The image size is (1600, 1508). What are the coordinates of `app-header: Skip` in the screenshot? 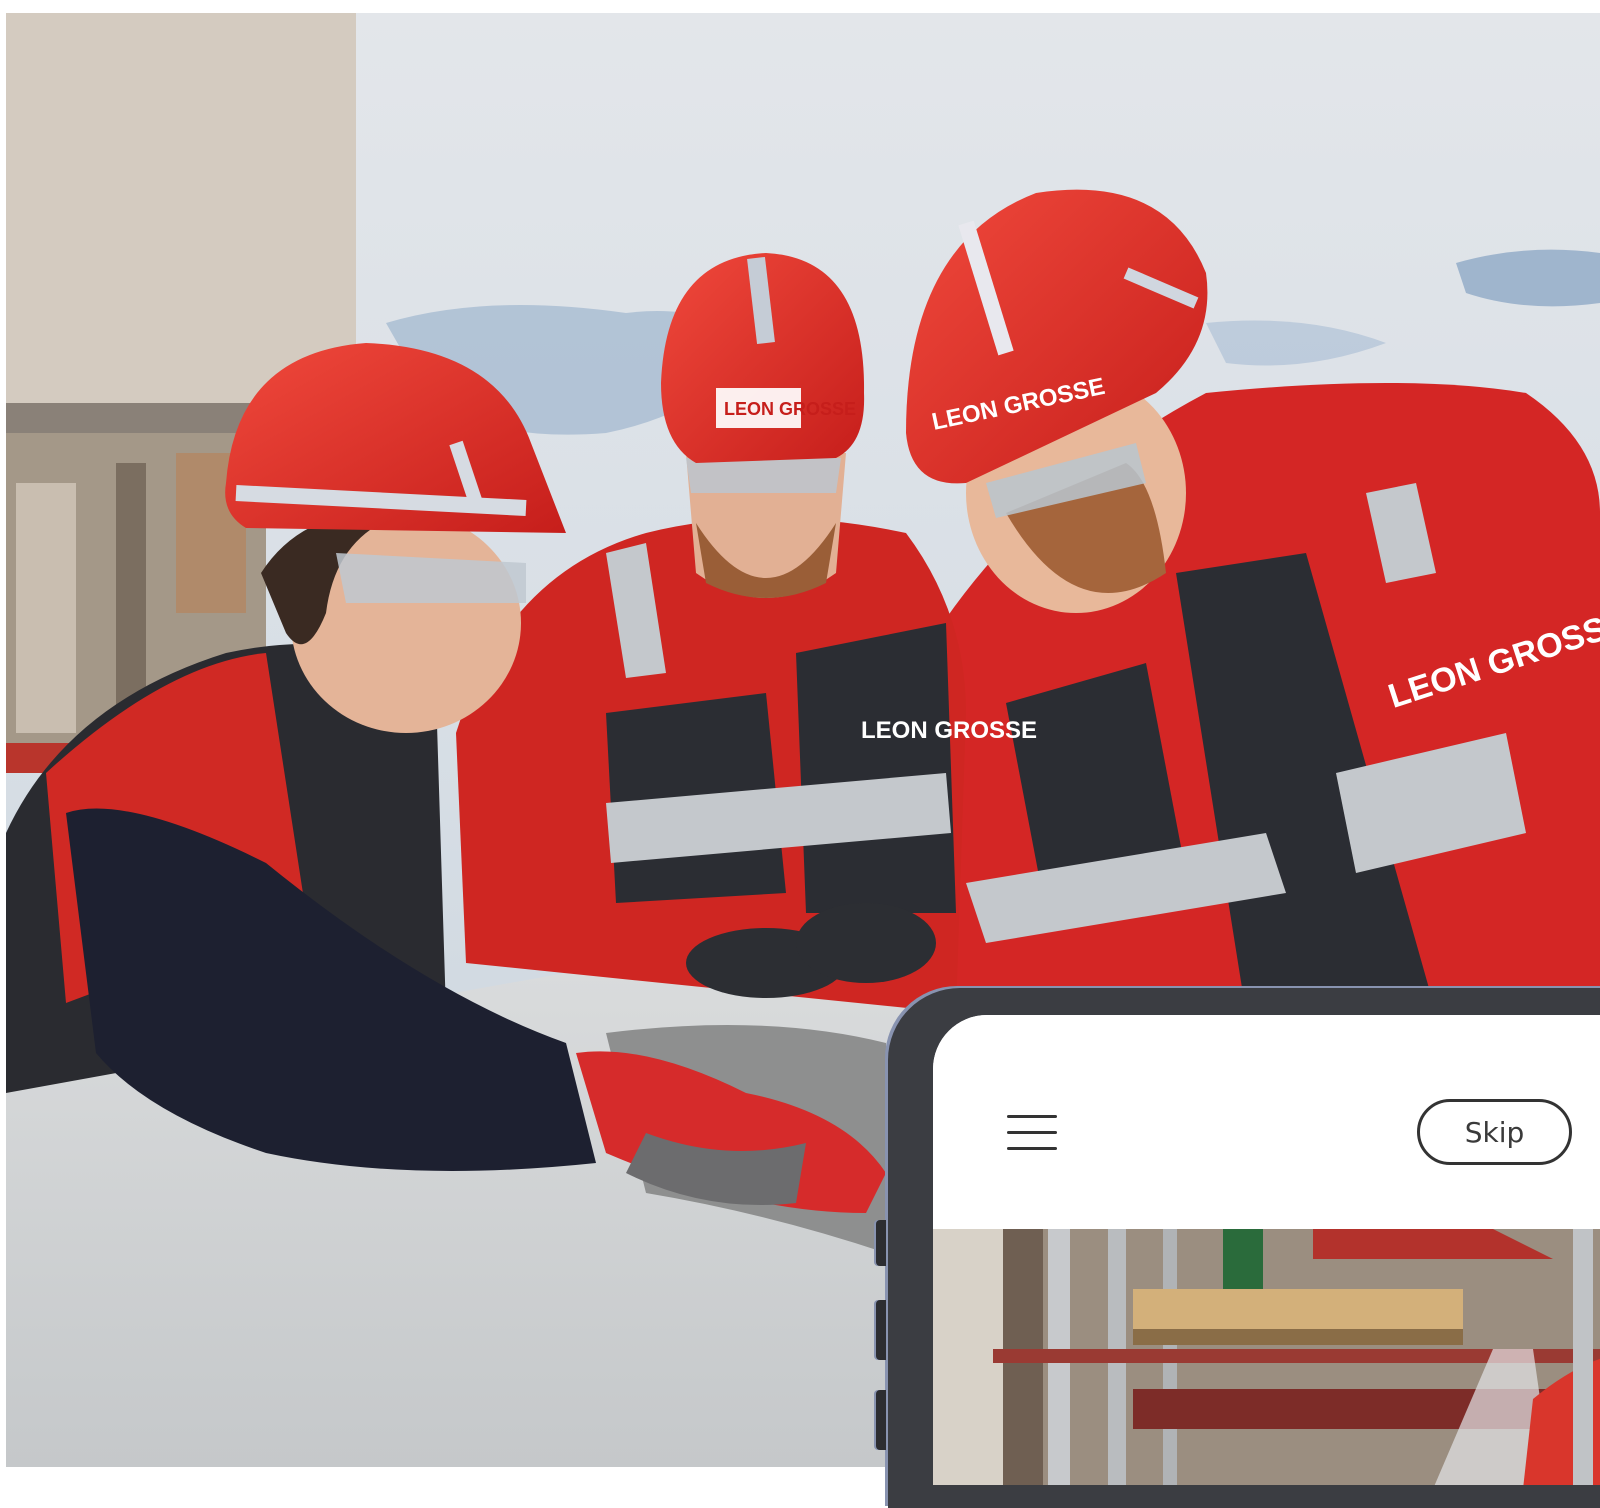 It's located at (1266, 1122).